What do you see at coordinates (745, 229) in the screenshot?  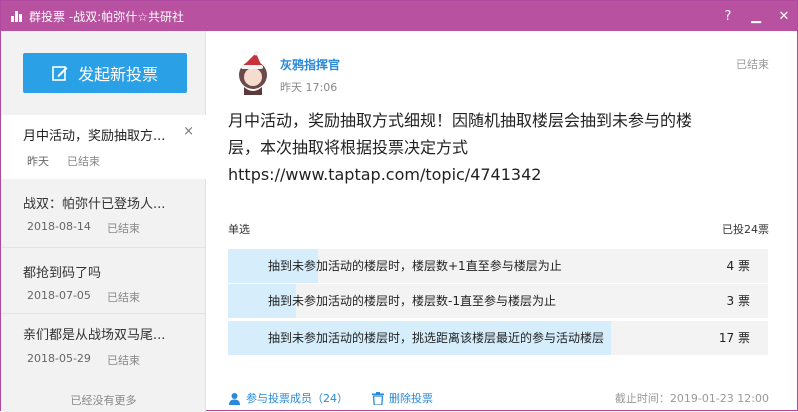 I see `total-votes: 已投24票` at bounding box center [745, 229].